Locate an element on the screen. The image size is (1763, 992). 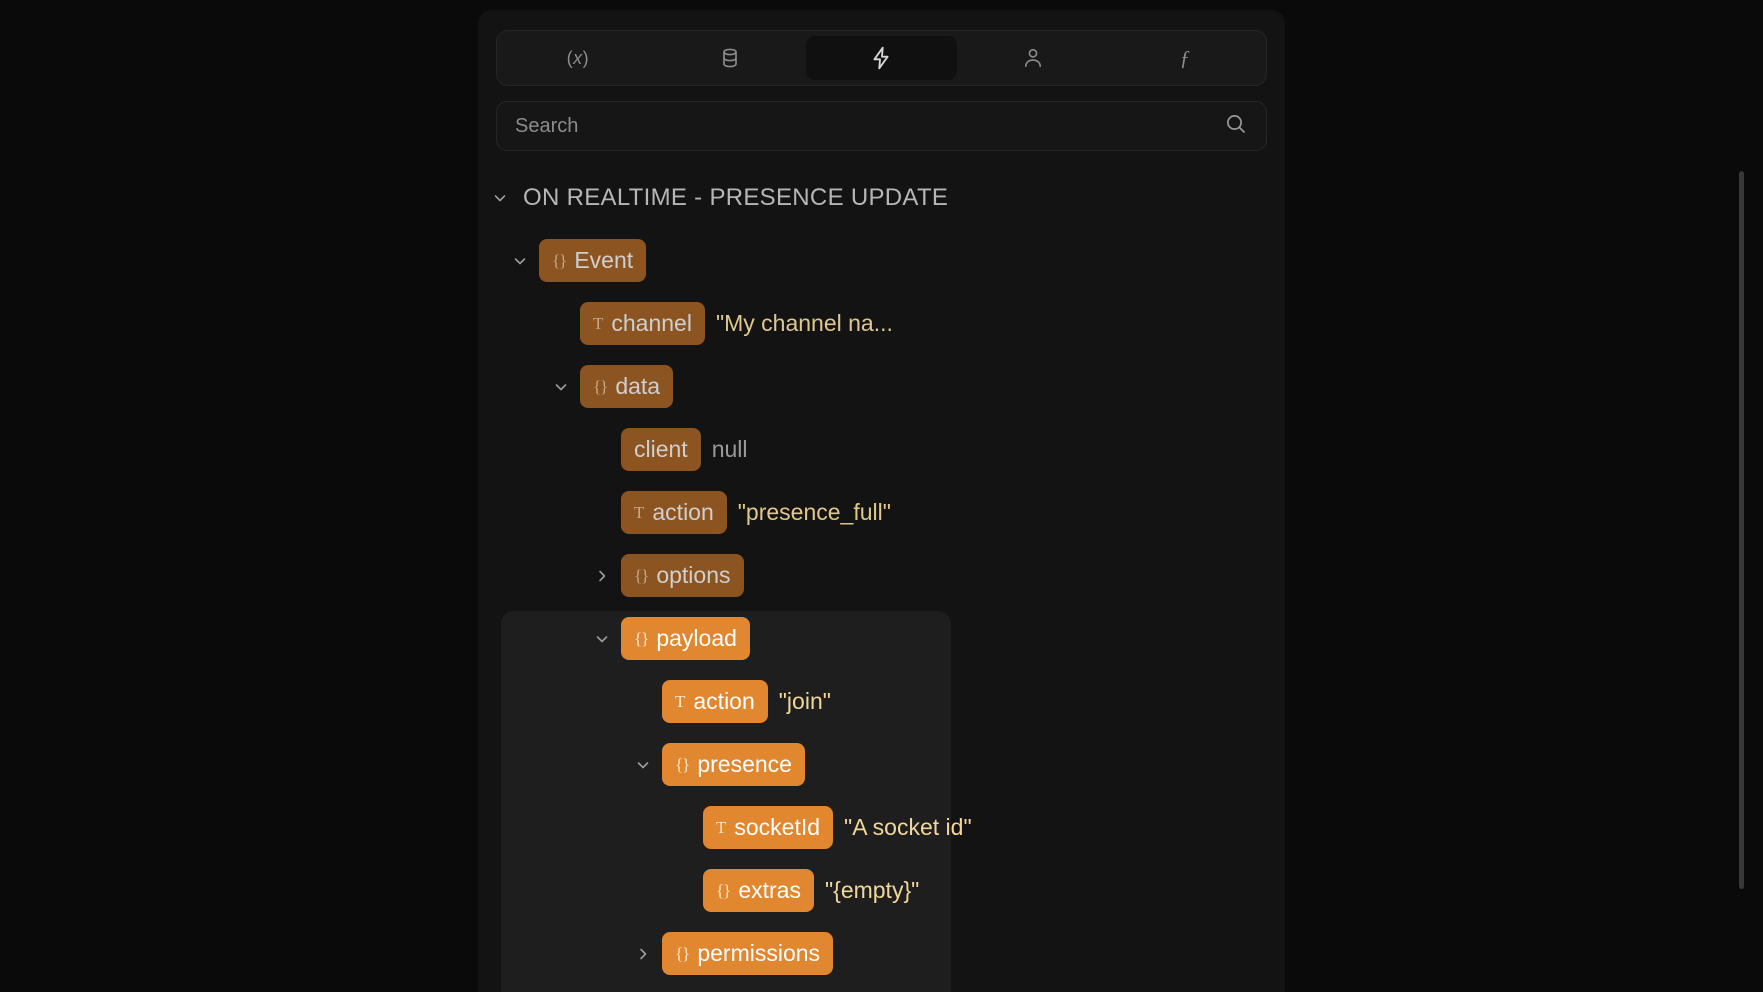
tree-node-chip: {} options is located at coordinates (682, 575).